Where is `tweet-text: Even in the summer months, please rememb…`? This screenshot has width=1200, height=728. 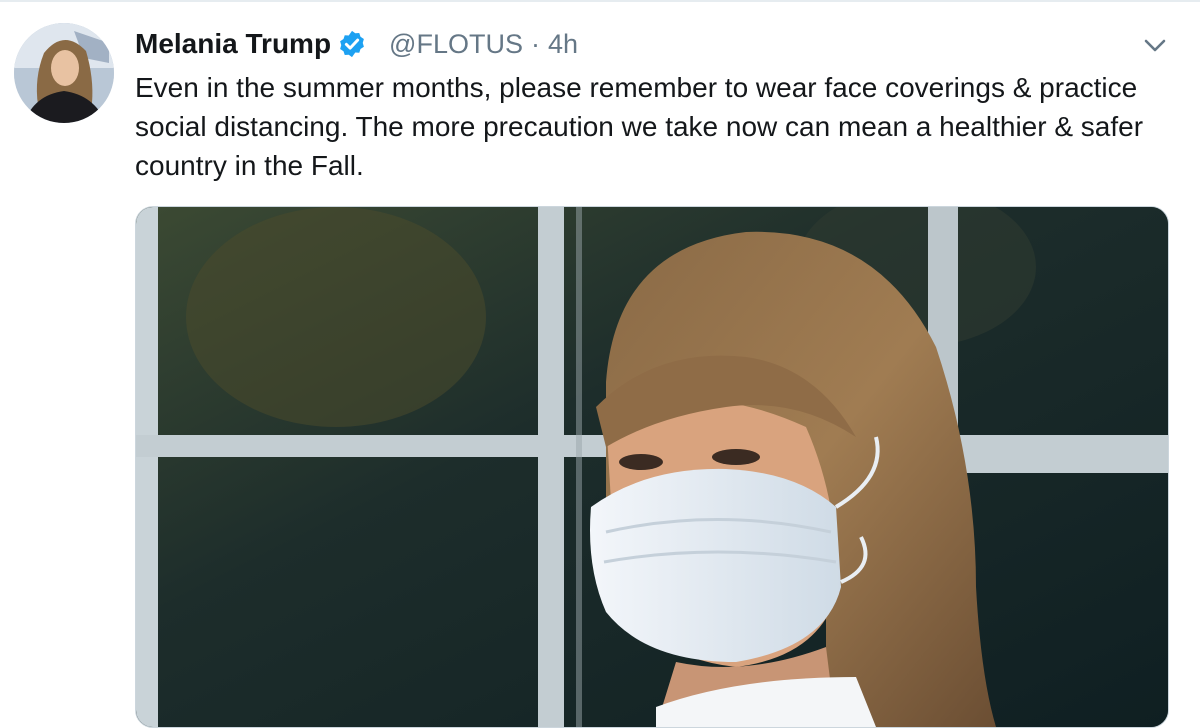 tweet-text: Even in the summer months, please rememb… is located at coordinates (639, 126).